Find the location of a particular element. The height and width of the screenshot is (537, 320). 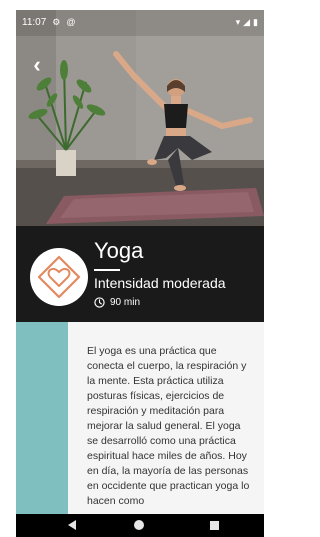

status-right-icons: ▾ ◢ ▮ is located at coordinates (247, 22).